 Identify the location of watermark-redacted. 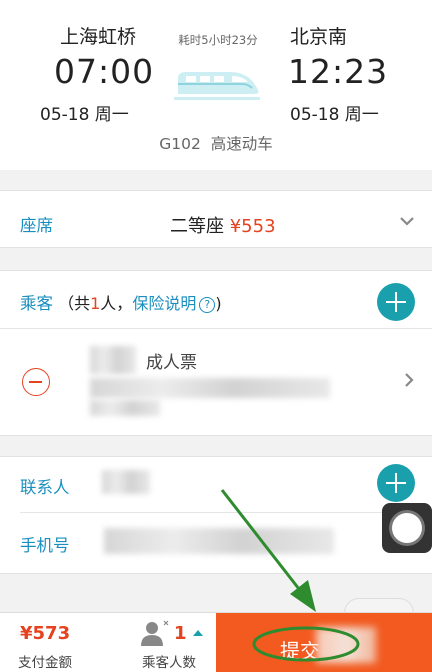
(346, 645).